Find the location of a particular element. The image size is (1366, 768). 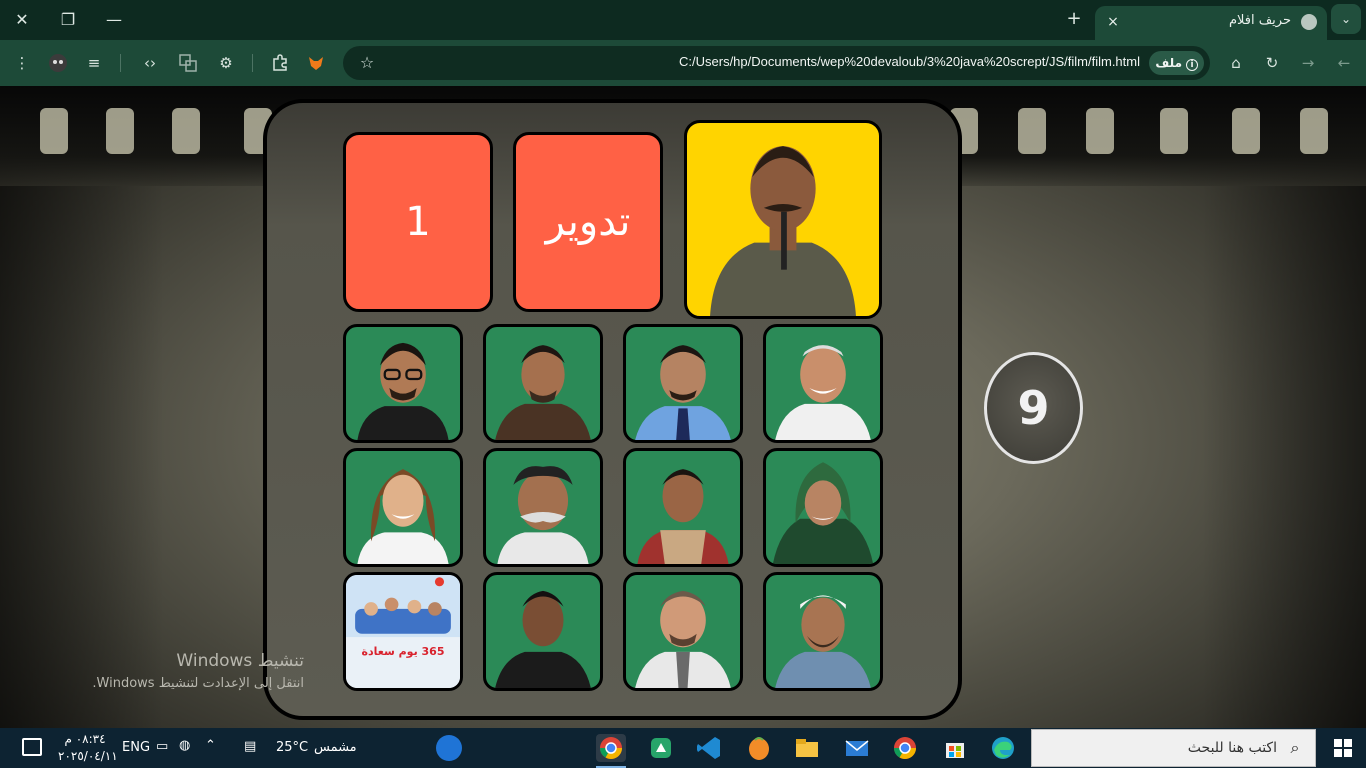

devtools-icon: ‹› is located at coordinates (150, 63).